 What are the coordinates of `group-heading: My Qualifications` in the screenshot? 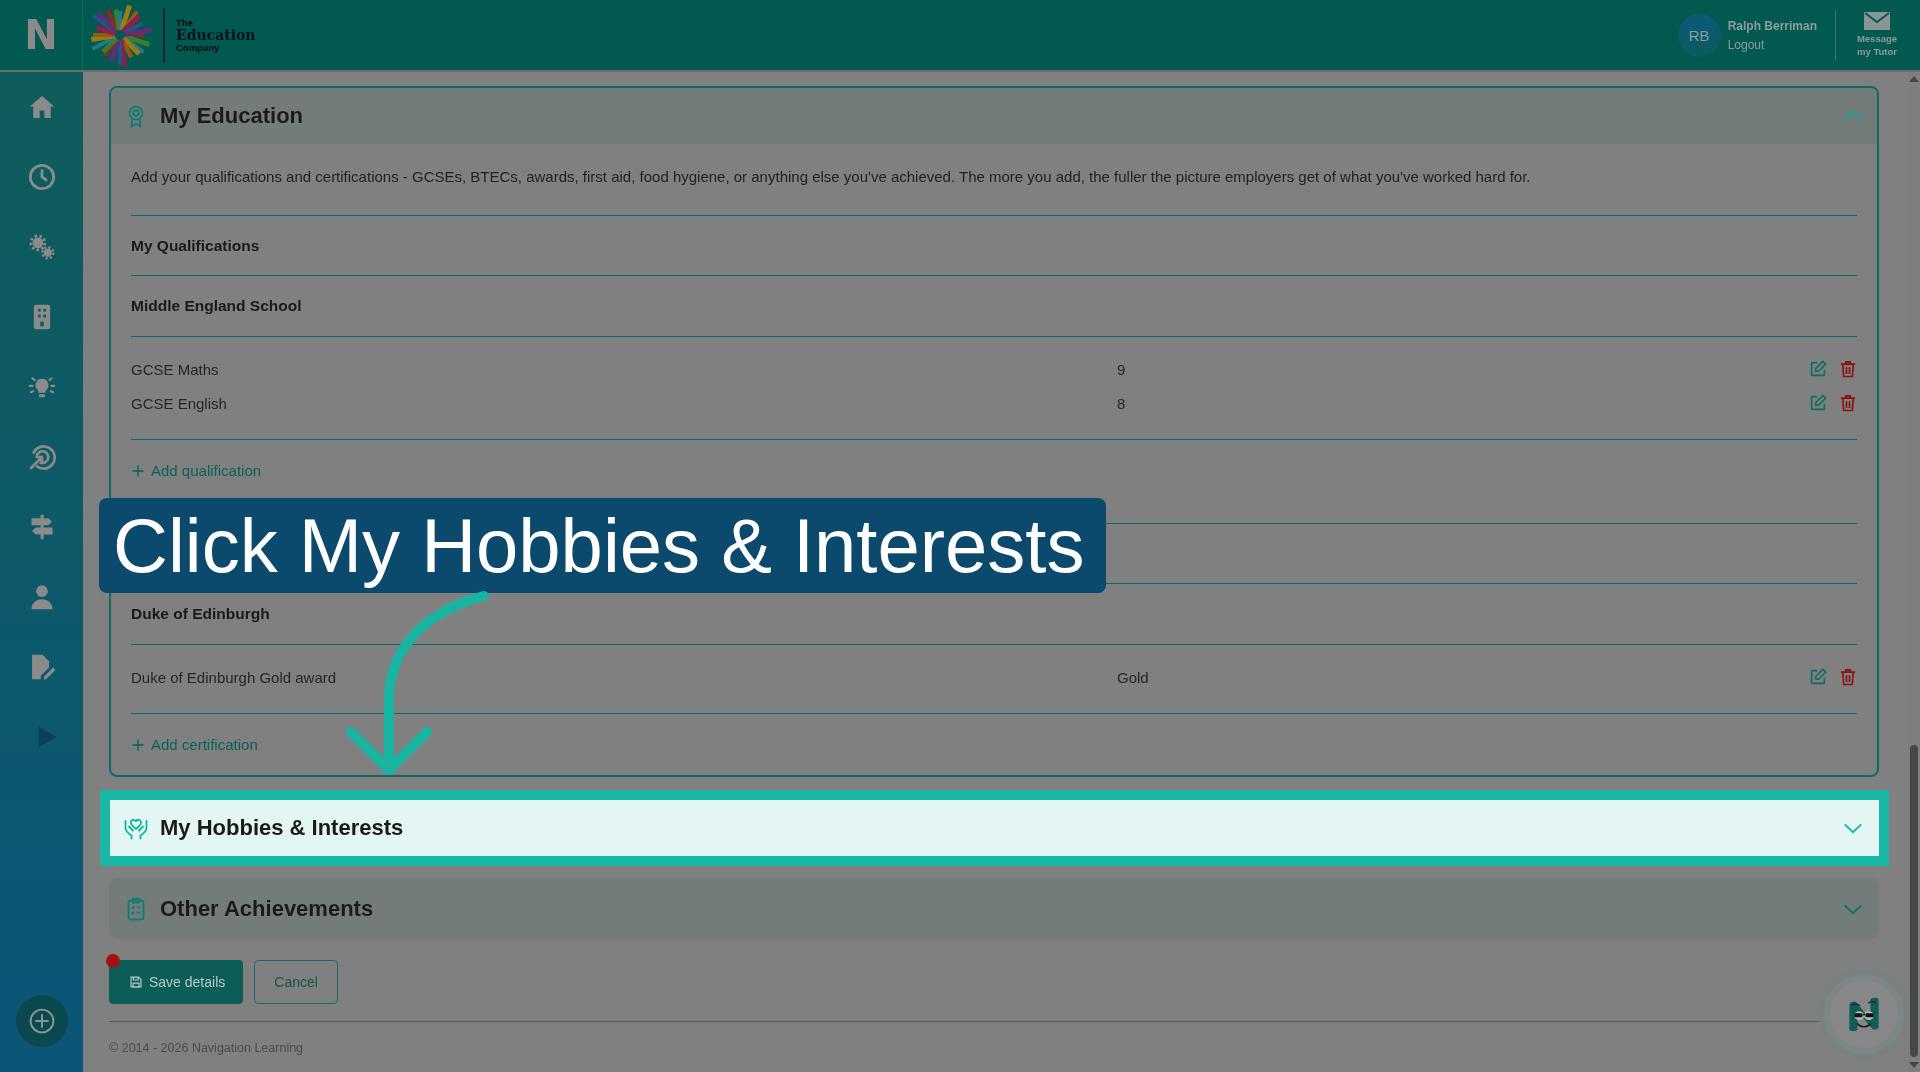 It's located at (195, 245).